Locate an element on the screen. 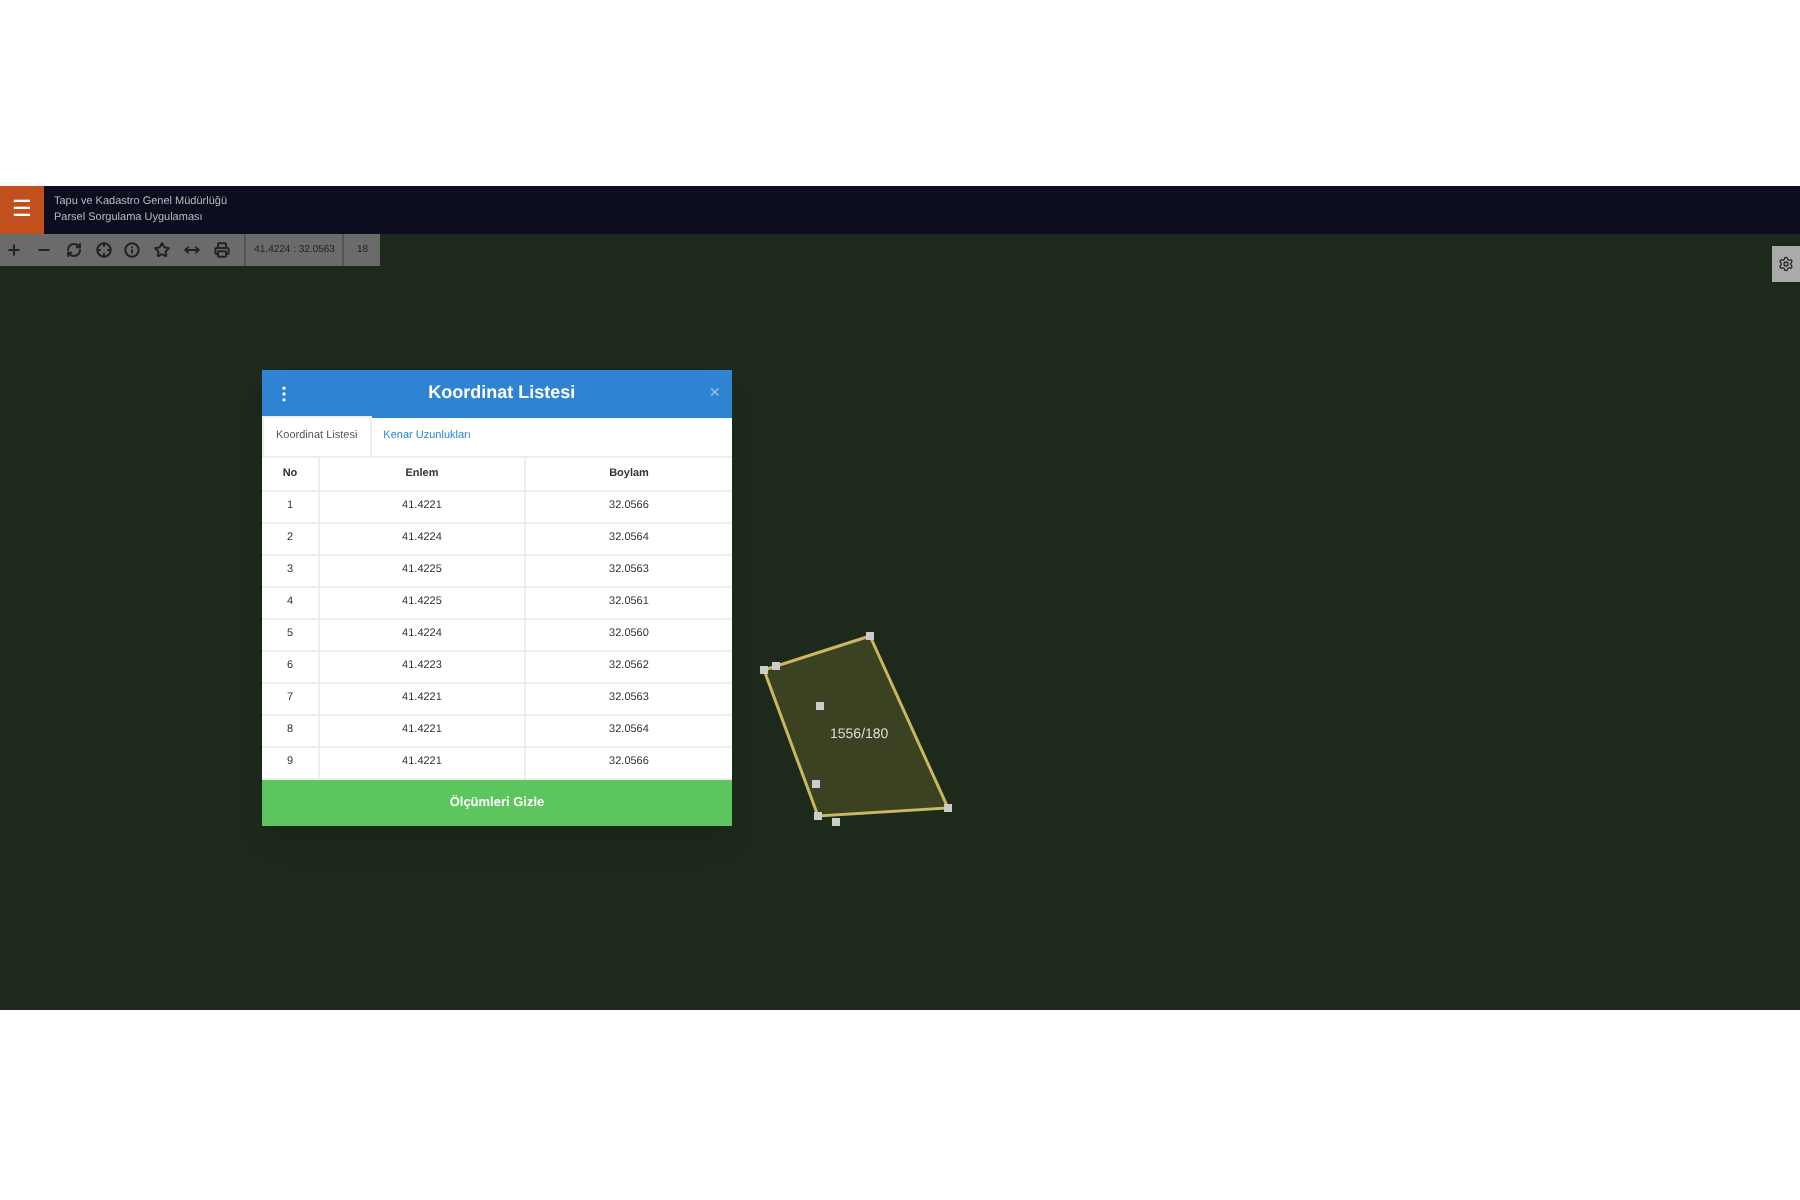 The height and width of the screenshot is (1200, 1800). menu-button: ☰ is located at coordinates (22, 210).